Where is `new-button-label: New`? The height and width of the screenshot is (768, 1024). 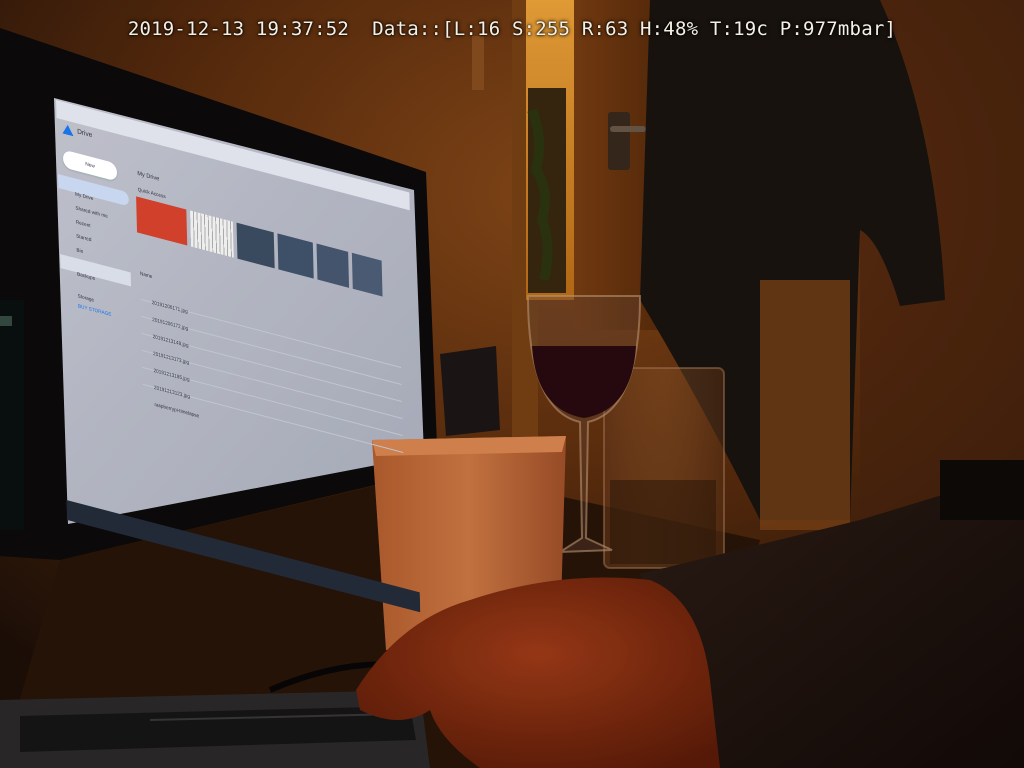 new-button-label: New is located at coordinates (90, 165).